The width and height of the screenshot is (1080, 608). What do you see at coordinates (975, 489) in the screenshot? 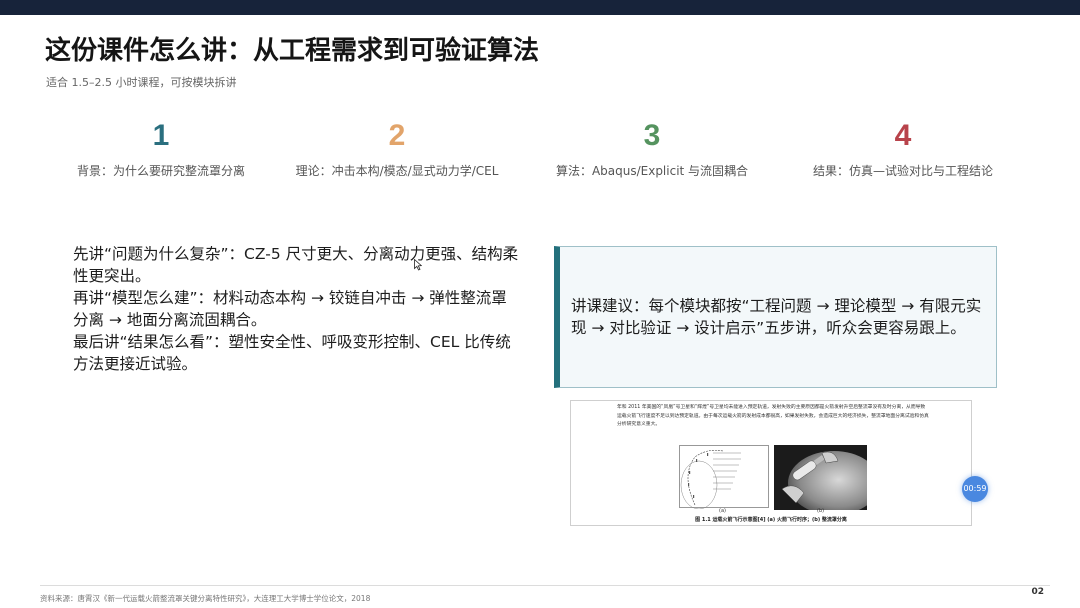
I see `timer-badge: 00:59` at bounding box center [975, 489].